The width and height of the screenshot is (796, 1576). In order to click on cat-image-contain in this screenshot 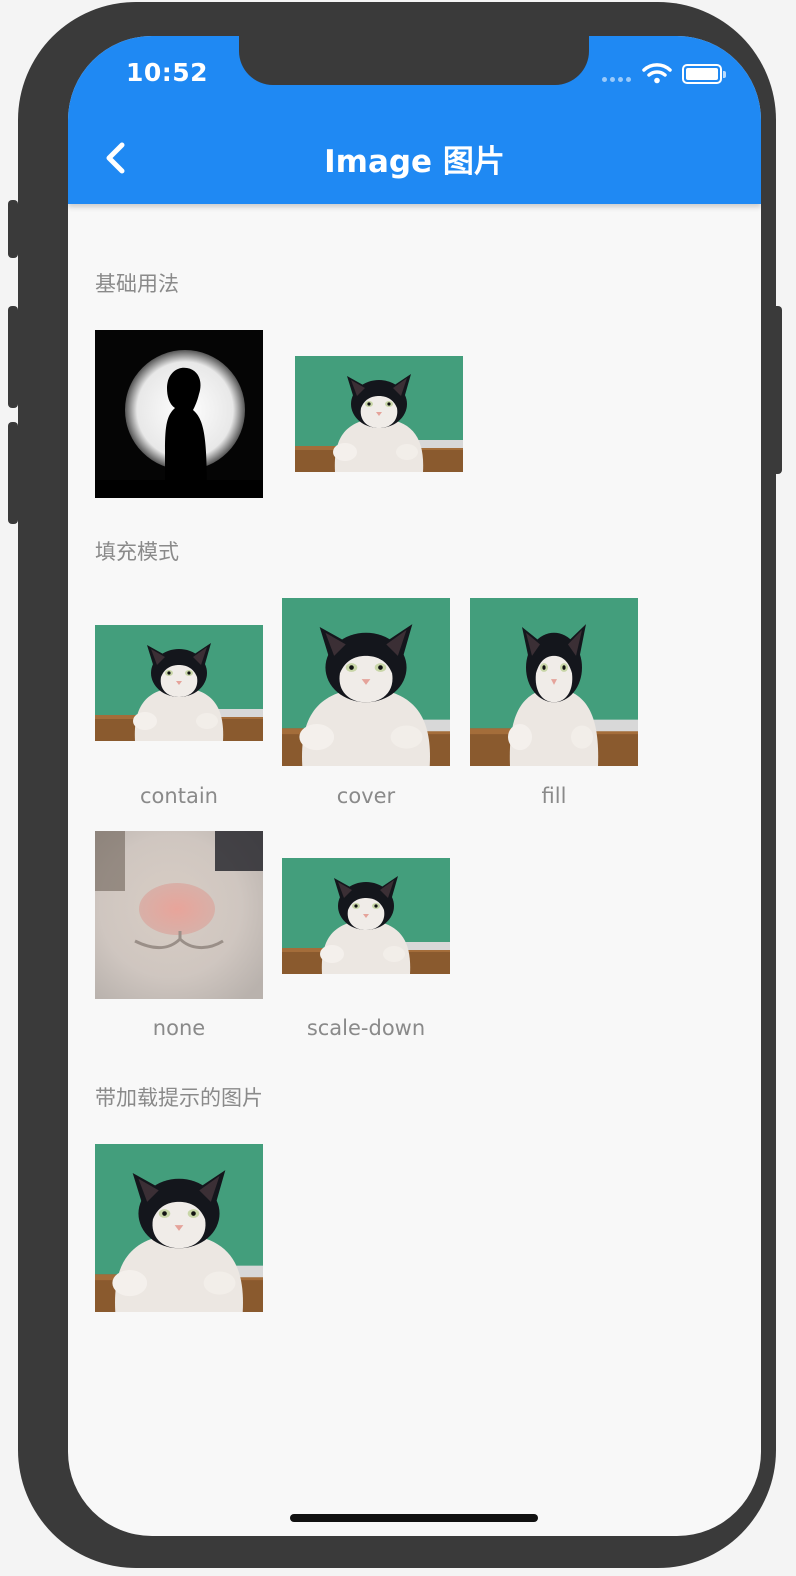, I will do `click(179, 683)`.